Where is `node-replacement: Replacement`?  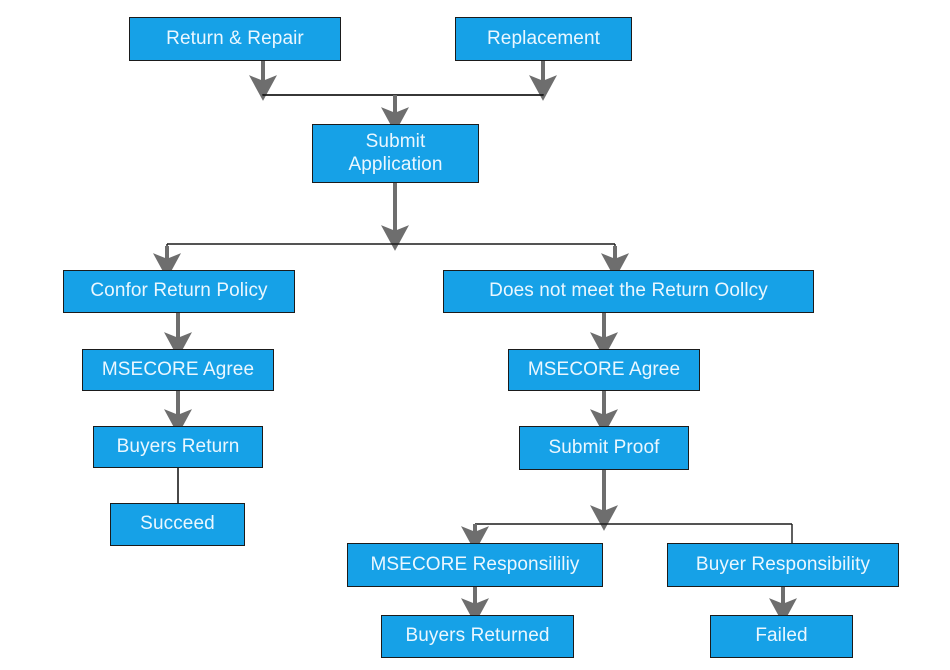 node-replacement: Replacement is located at coordinates (543, 39).